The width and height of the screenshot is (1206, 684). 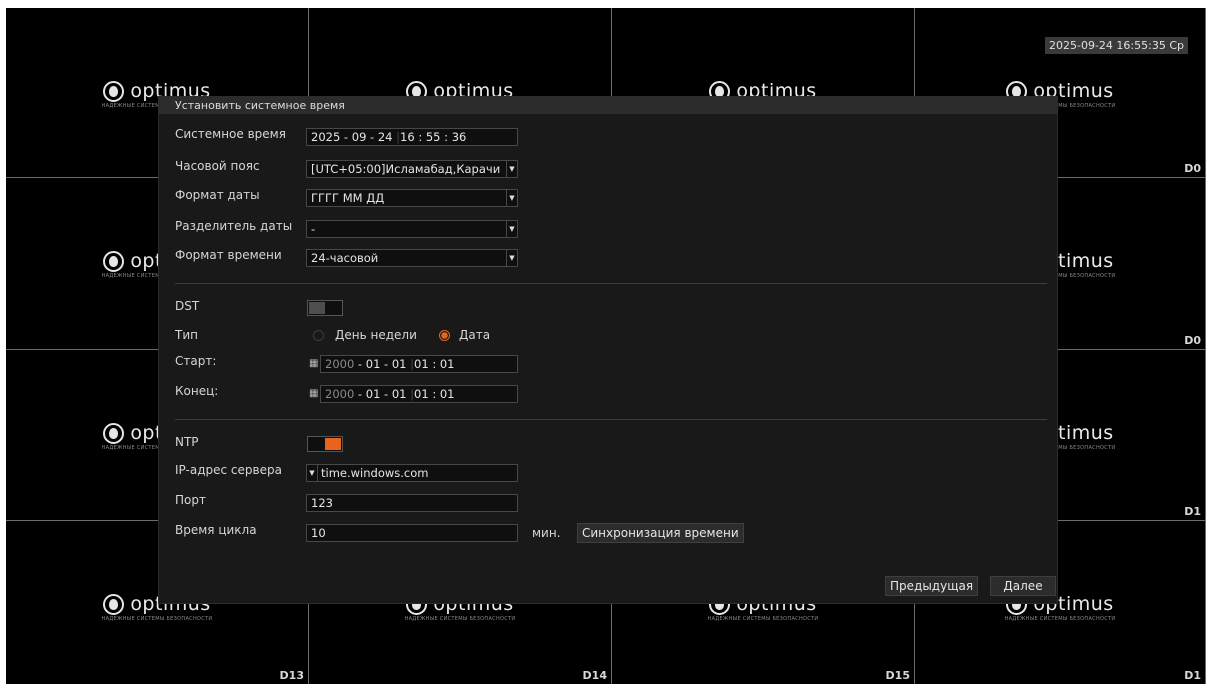 I want to click on date-separator-label: Разделитель даты, so click(x=234, y=226).